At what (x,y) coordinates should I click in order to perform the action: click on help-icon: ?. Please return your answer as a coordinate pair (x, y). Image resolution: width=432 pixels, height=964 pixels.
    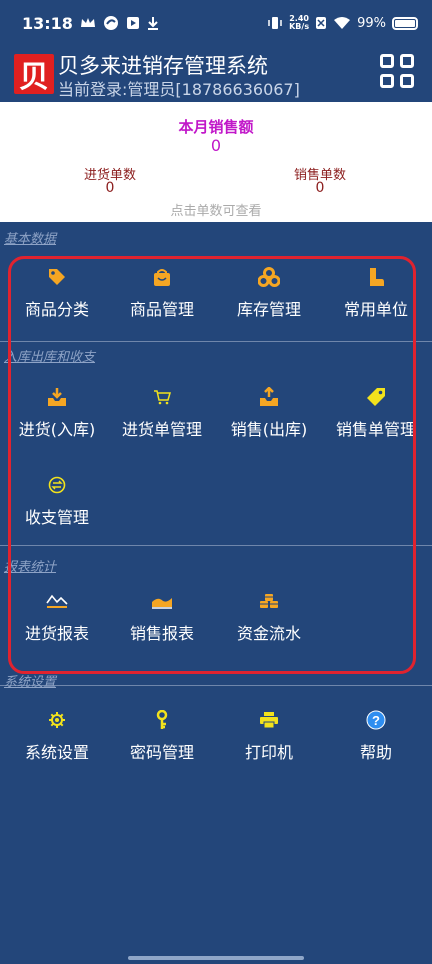
    Looking at the image, I should click on (376, 720).